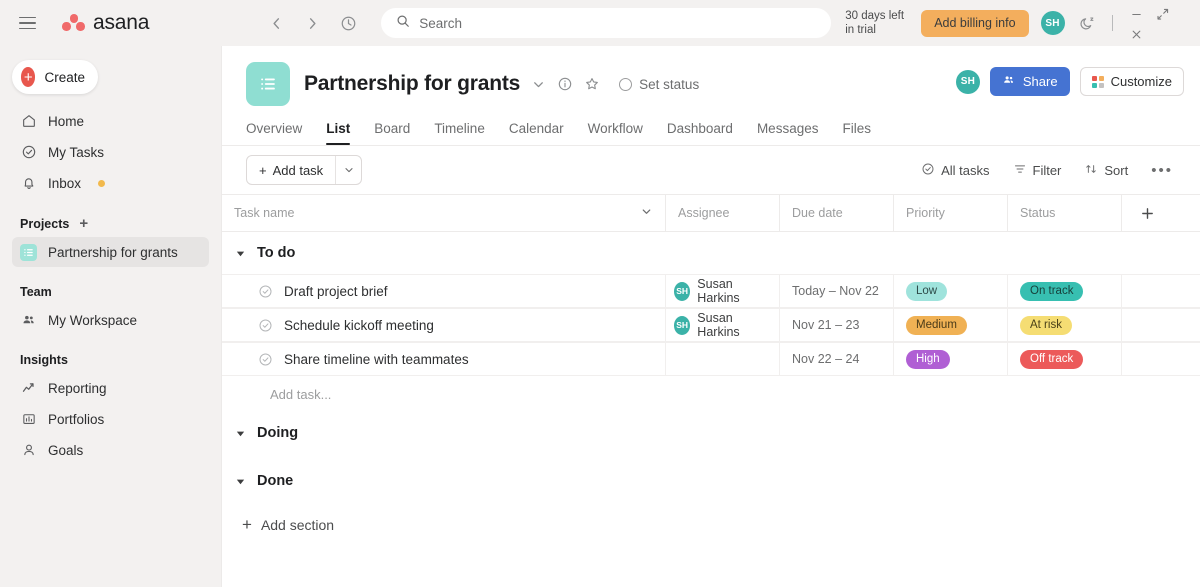 The height and width of the screenshot is (587, 1200). What do you see at coordinates (83, 223) in the screenshot?
I see `add-project-plus-icon: +` at bounding box center [83, 223].